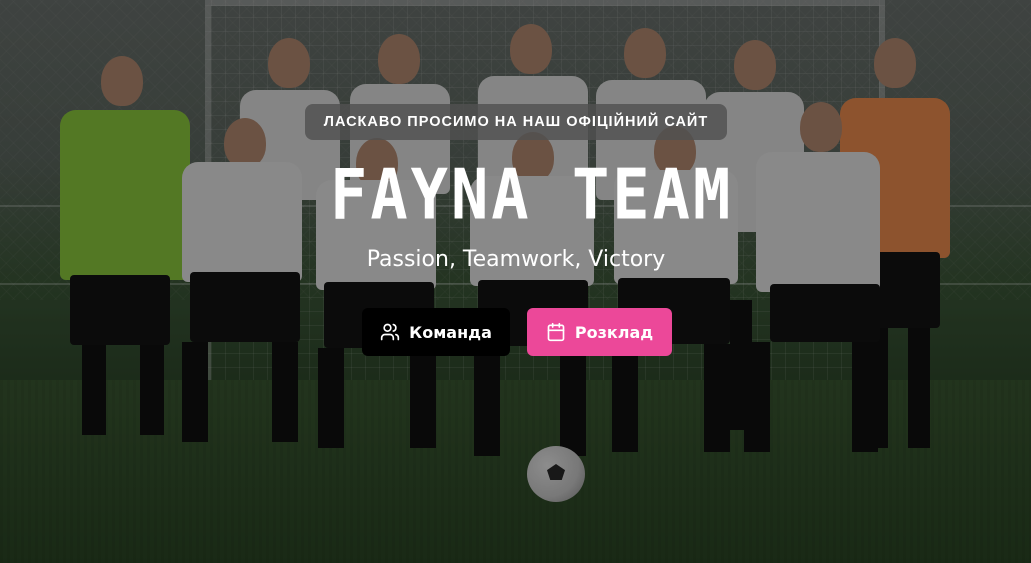  I want to click on team-tagline: Passion, Teamwork, Victory, so click(516, 259).